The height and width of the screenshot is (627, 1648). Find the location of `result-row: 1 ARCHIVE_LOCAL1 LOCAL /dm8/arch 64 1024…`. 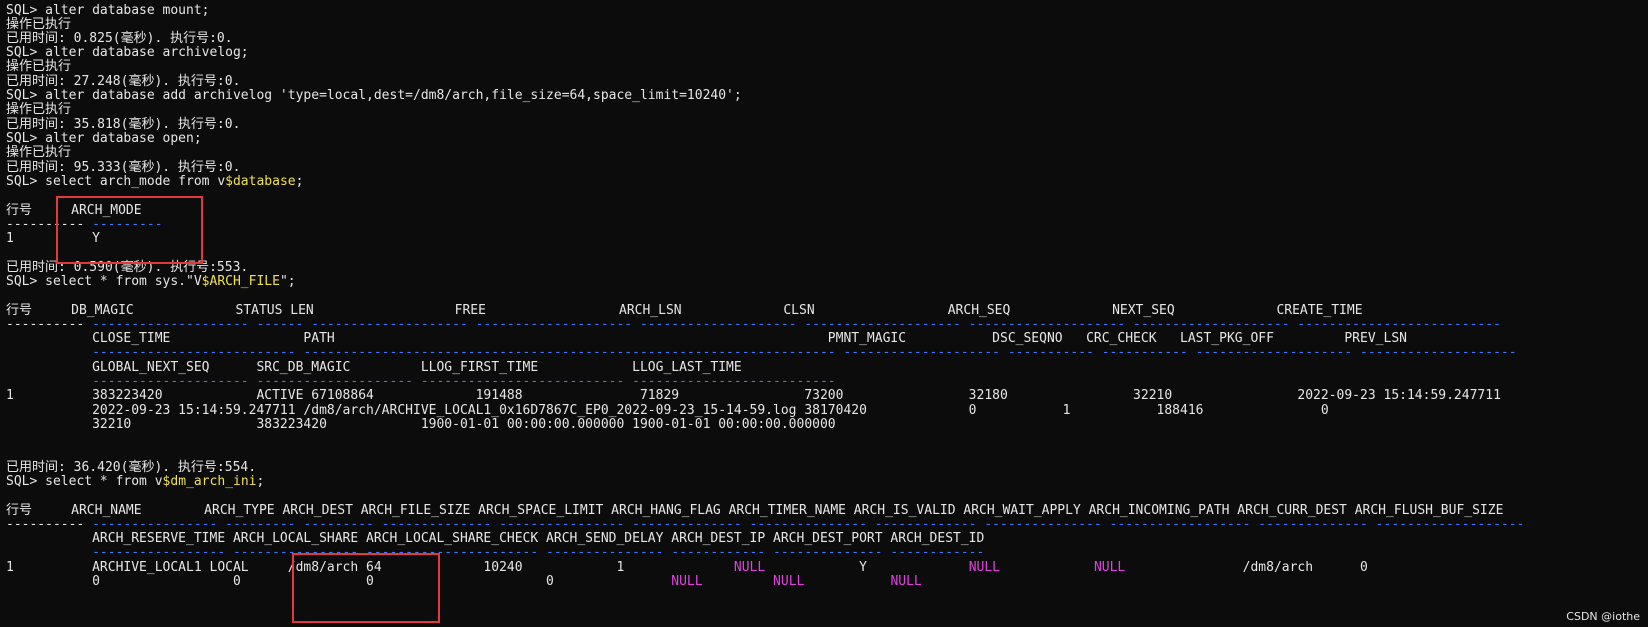

result-row: 1 ARCHIVE_LOCAL1 LOCAL /dm8/arch 64 1024… is located at coordinates (687, 567).